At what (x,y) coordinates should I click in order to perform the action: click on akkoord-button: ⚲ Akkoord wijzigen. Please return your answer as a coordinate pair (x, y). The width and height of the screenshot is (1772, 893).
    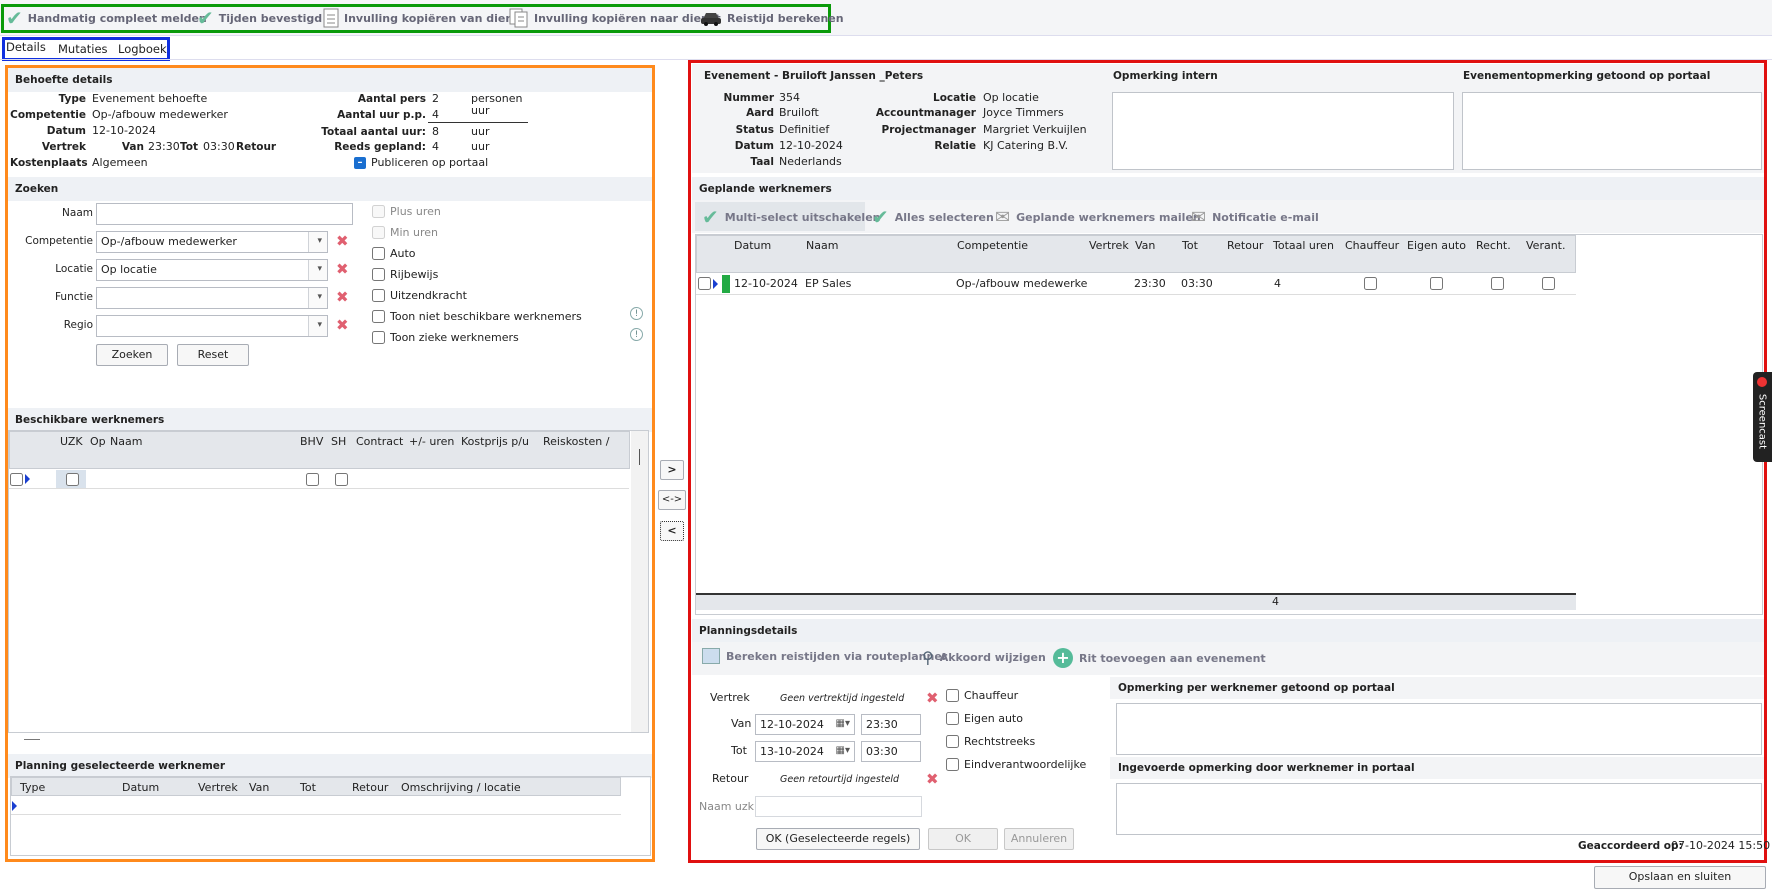
    Looking at the image, I should click on (984, 657).